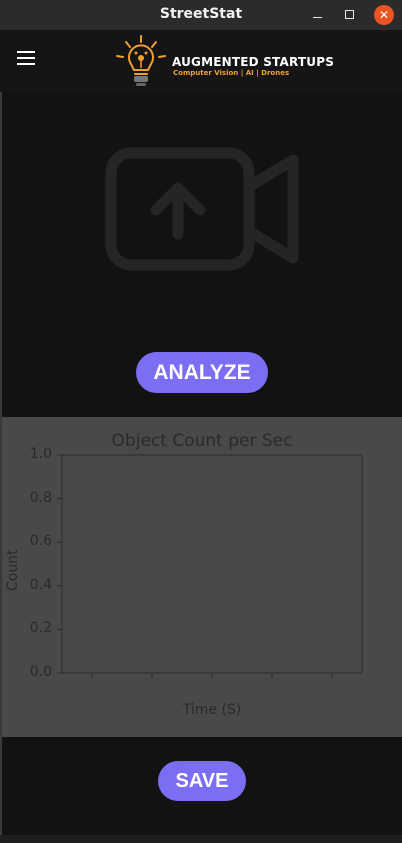 The width and height of the screenshot is (402, 843). I want to click on y-tick-label: 0.0, so click(40, 672).